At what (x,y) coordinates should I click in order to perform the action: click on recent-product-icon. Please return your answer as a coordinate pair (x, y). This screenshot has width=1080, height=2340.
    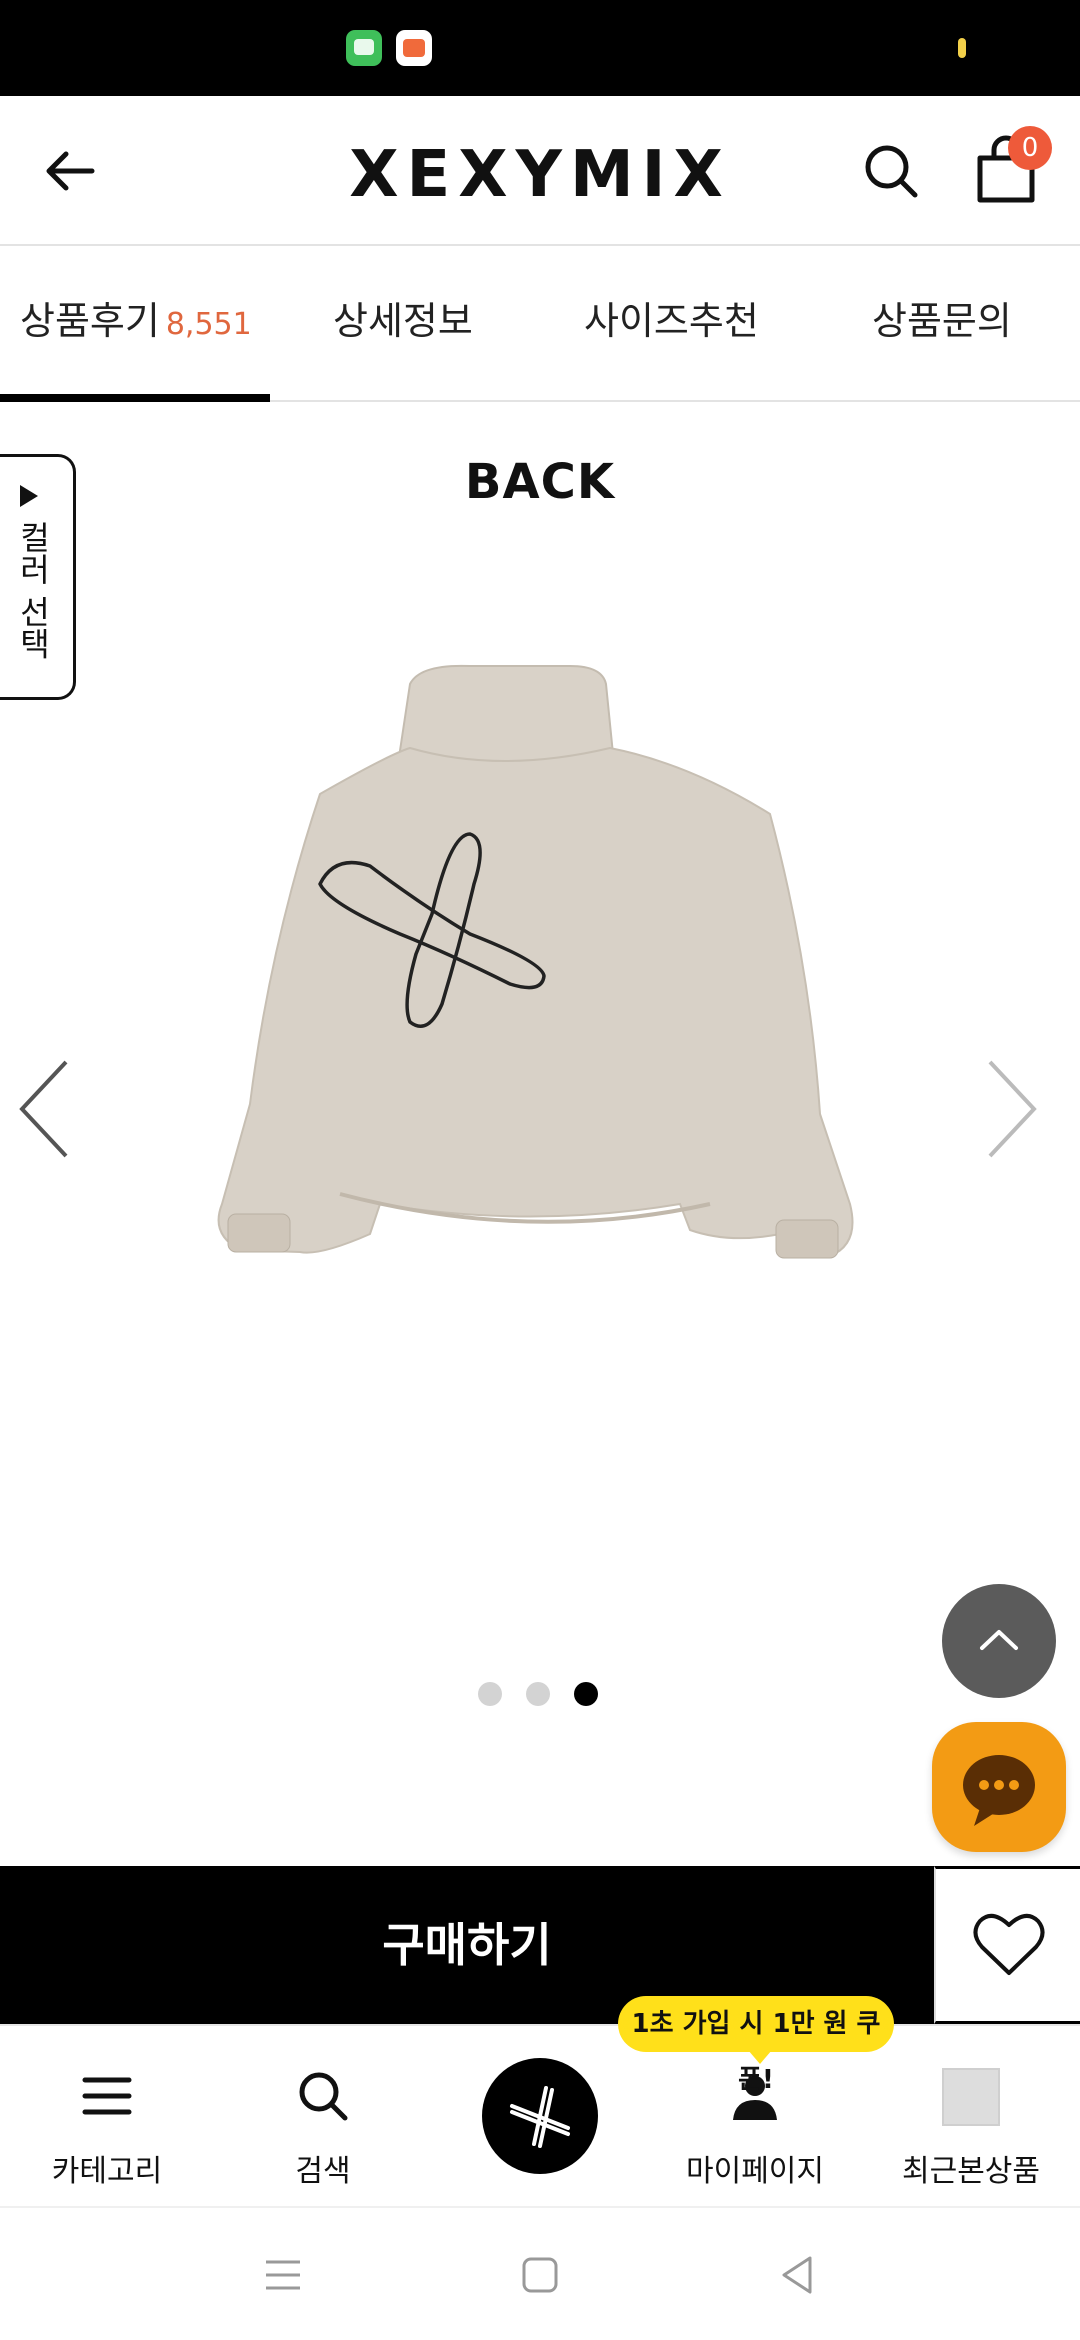
    Looking at the image, I should click on (971, 2097).